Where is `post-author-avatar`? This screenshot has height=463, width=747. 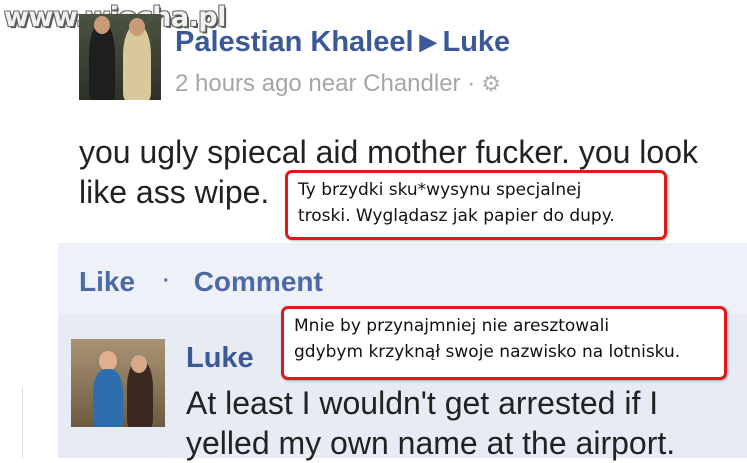
post-author-avatar is located at coordinates (120, 57).